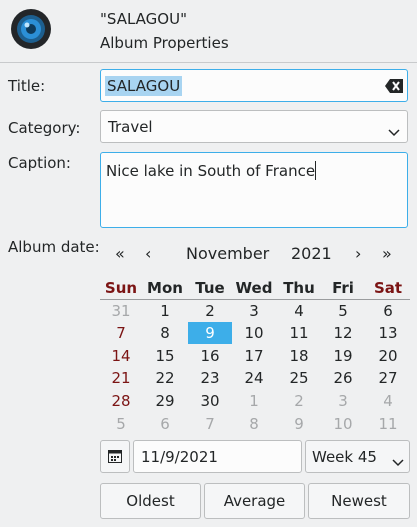 The height and width of the screenshot is (527, 417). I want to click on calendar-day: 13, so click(388, 333).